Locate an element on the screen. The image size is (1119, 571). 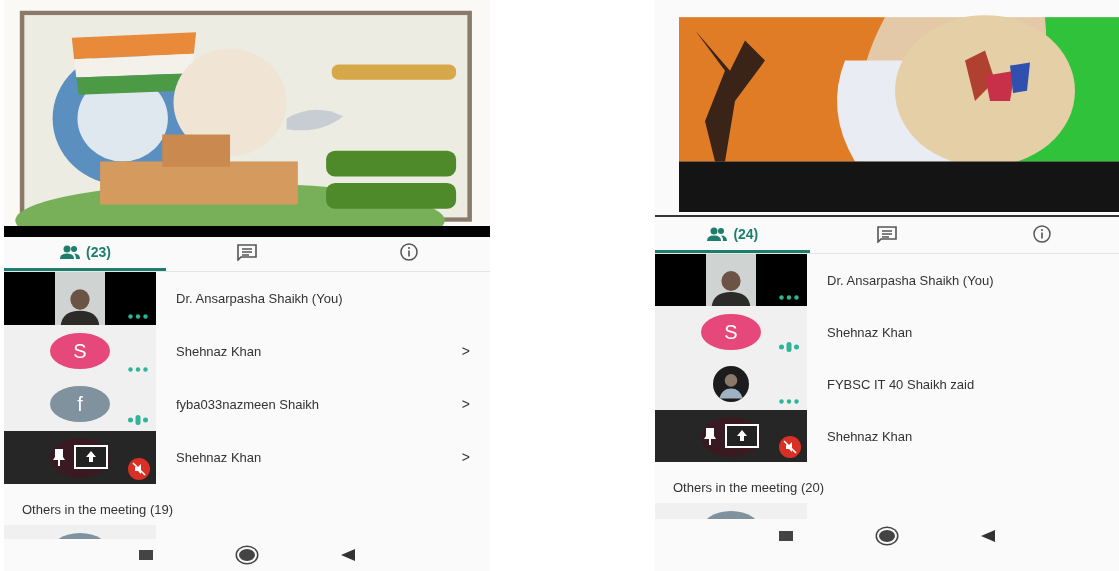
section-heading: Others in the meeting (19) is located at coordinates (98, 509).